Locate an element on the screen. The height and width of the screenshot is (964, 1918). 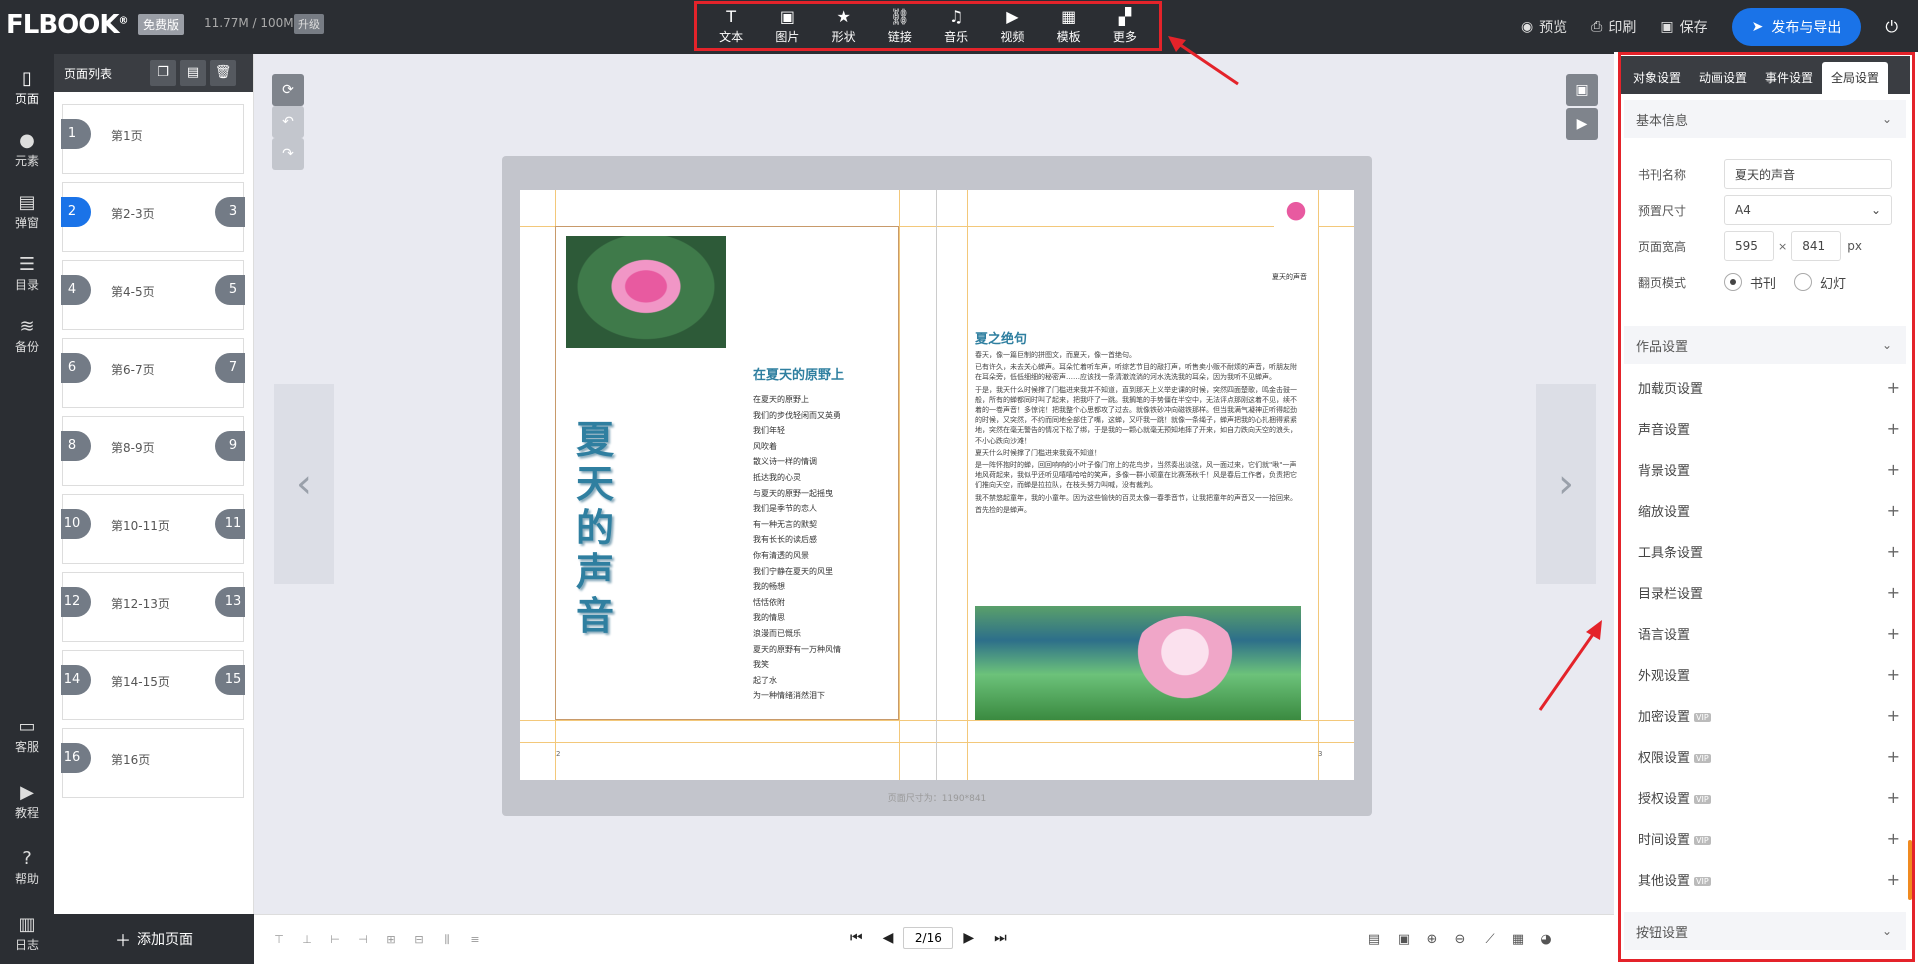
music-tool-button: ♫ 音乐 is located at coordinates (956, 26).